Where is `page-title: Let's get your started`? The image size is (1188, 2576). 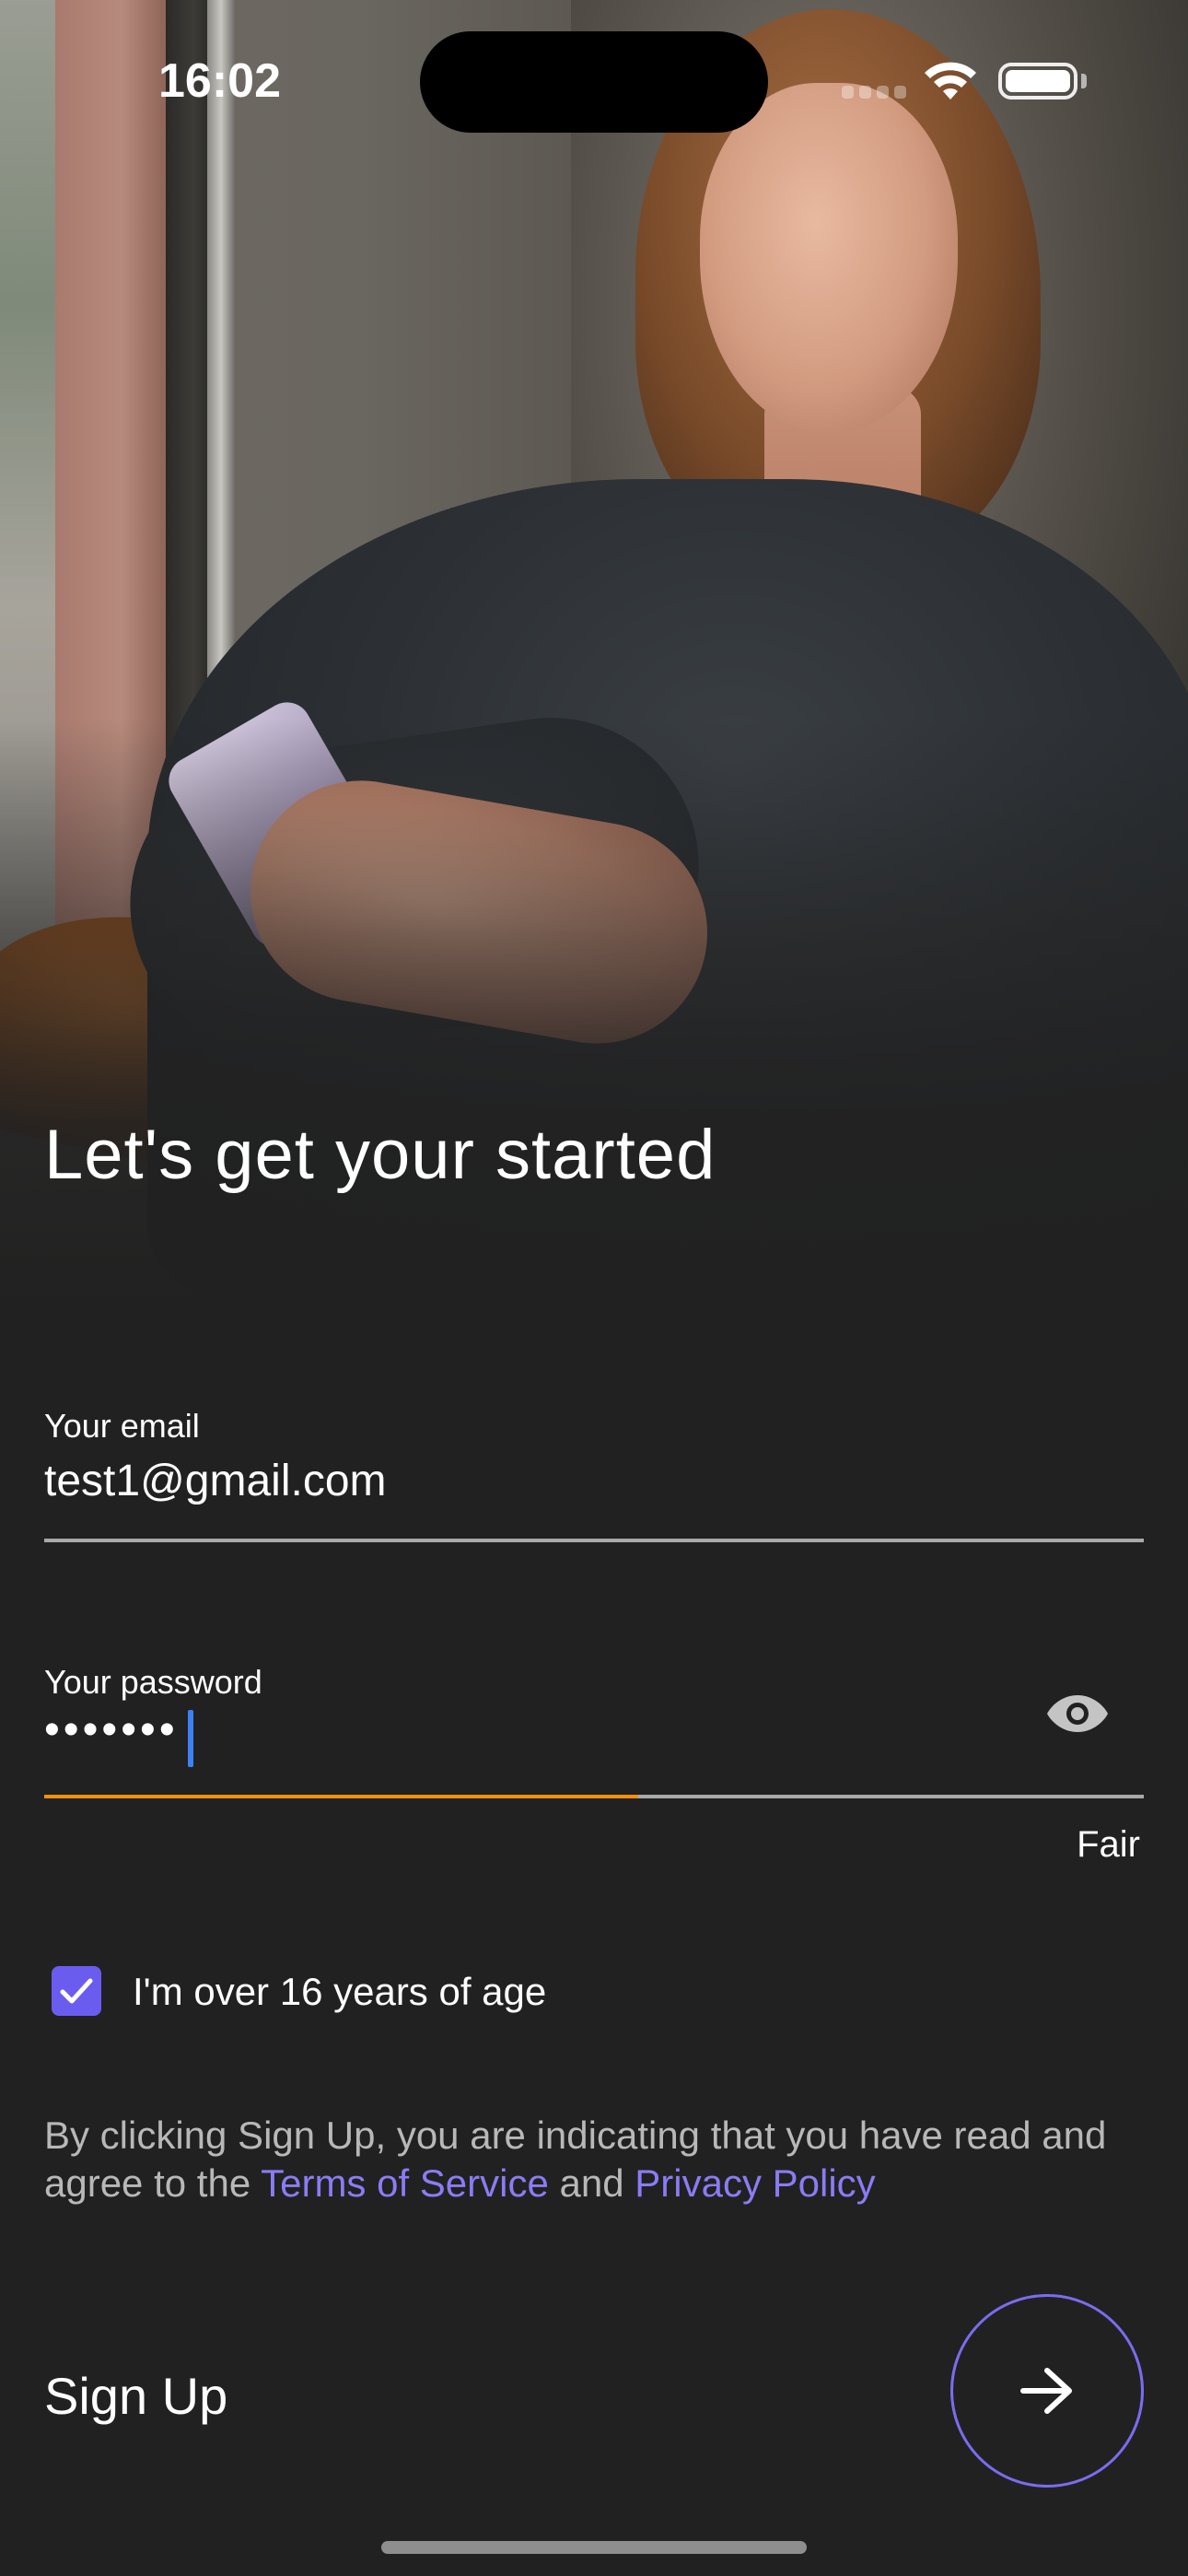
page-title: Let's get your started is located at coordinates (380, 1155).